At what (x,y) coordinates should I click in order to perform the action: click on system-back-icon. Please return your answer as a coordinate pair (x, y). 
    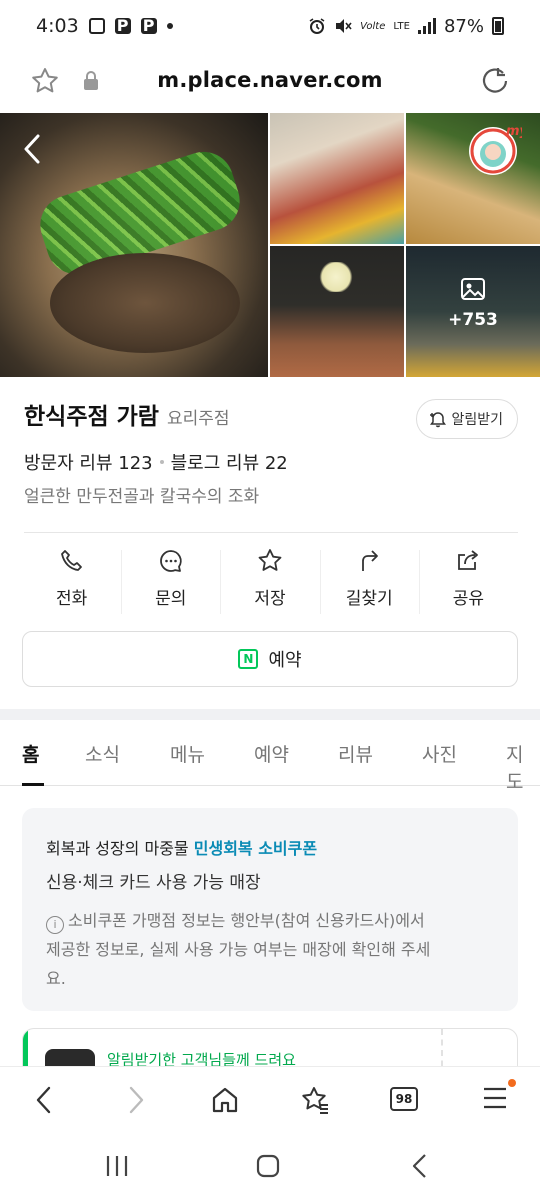
    Looking at the image, I should click on (420, 1166).